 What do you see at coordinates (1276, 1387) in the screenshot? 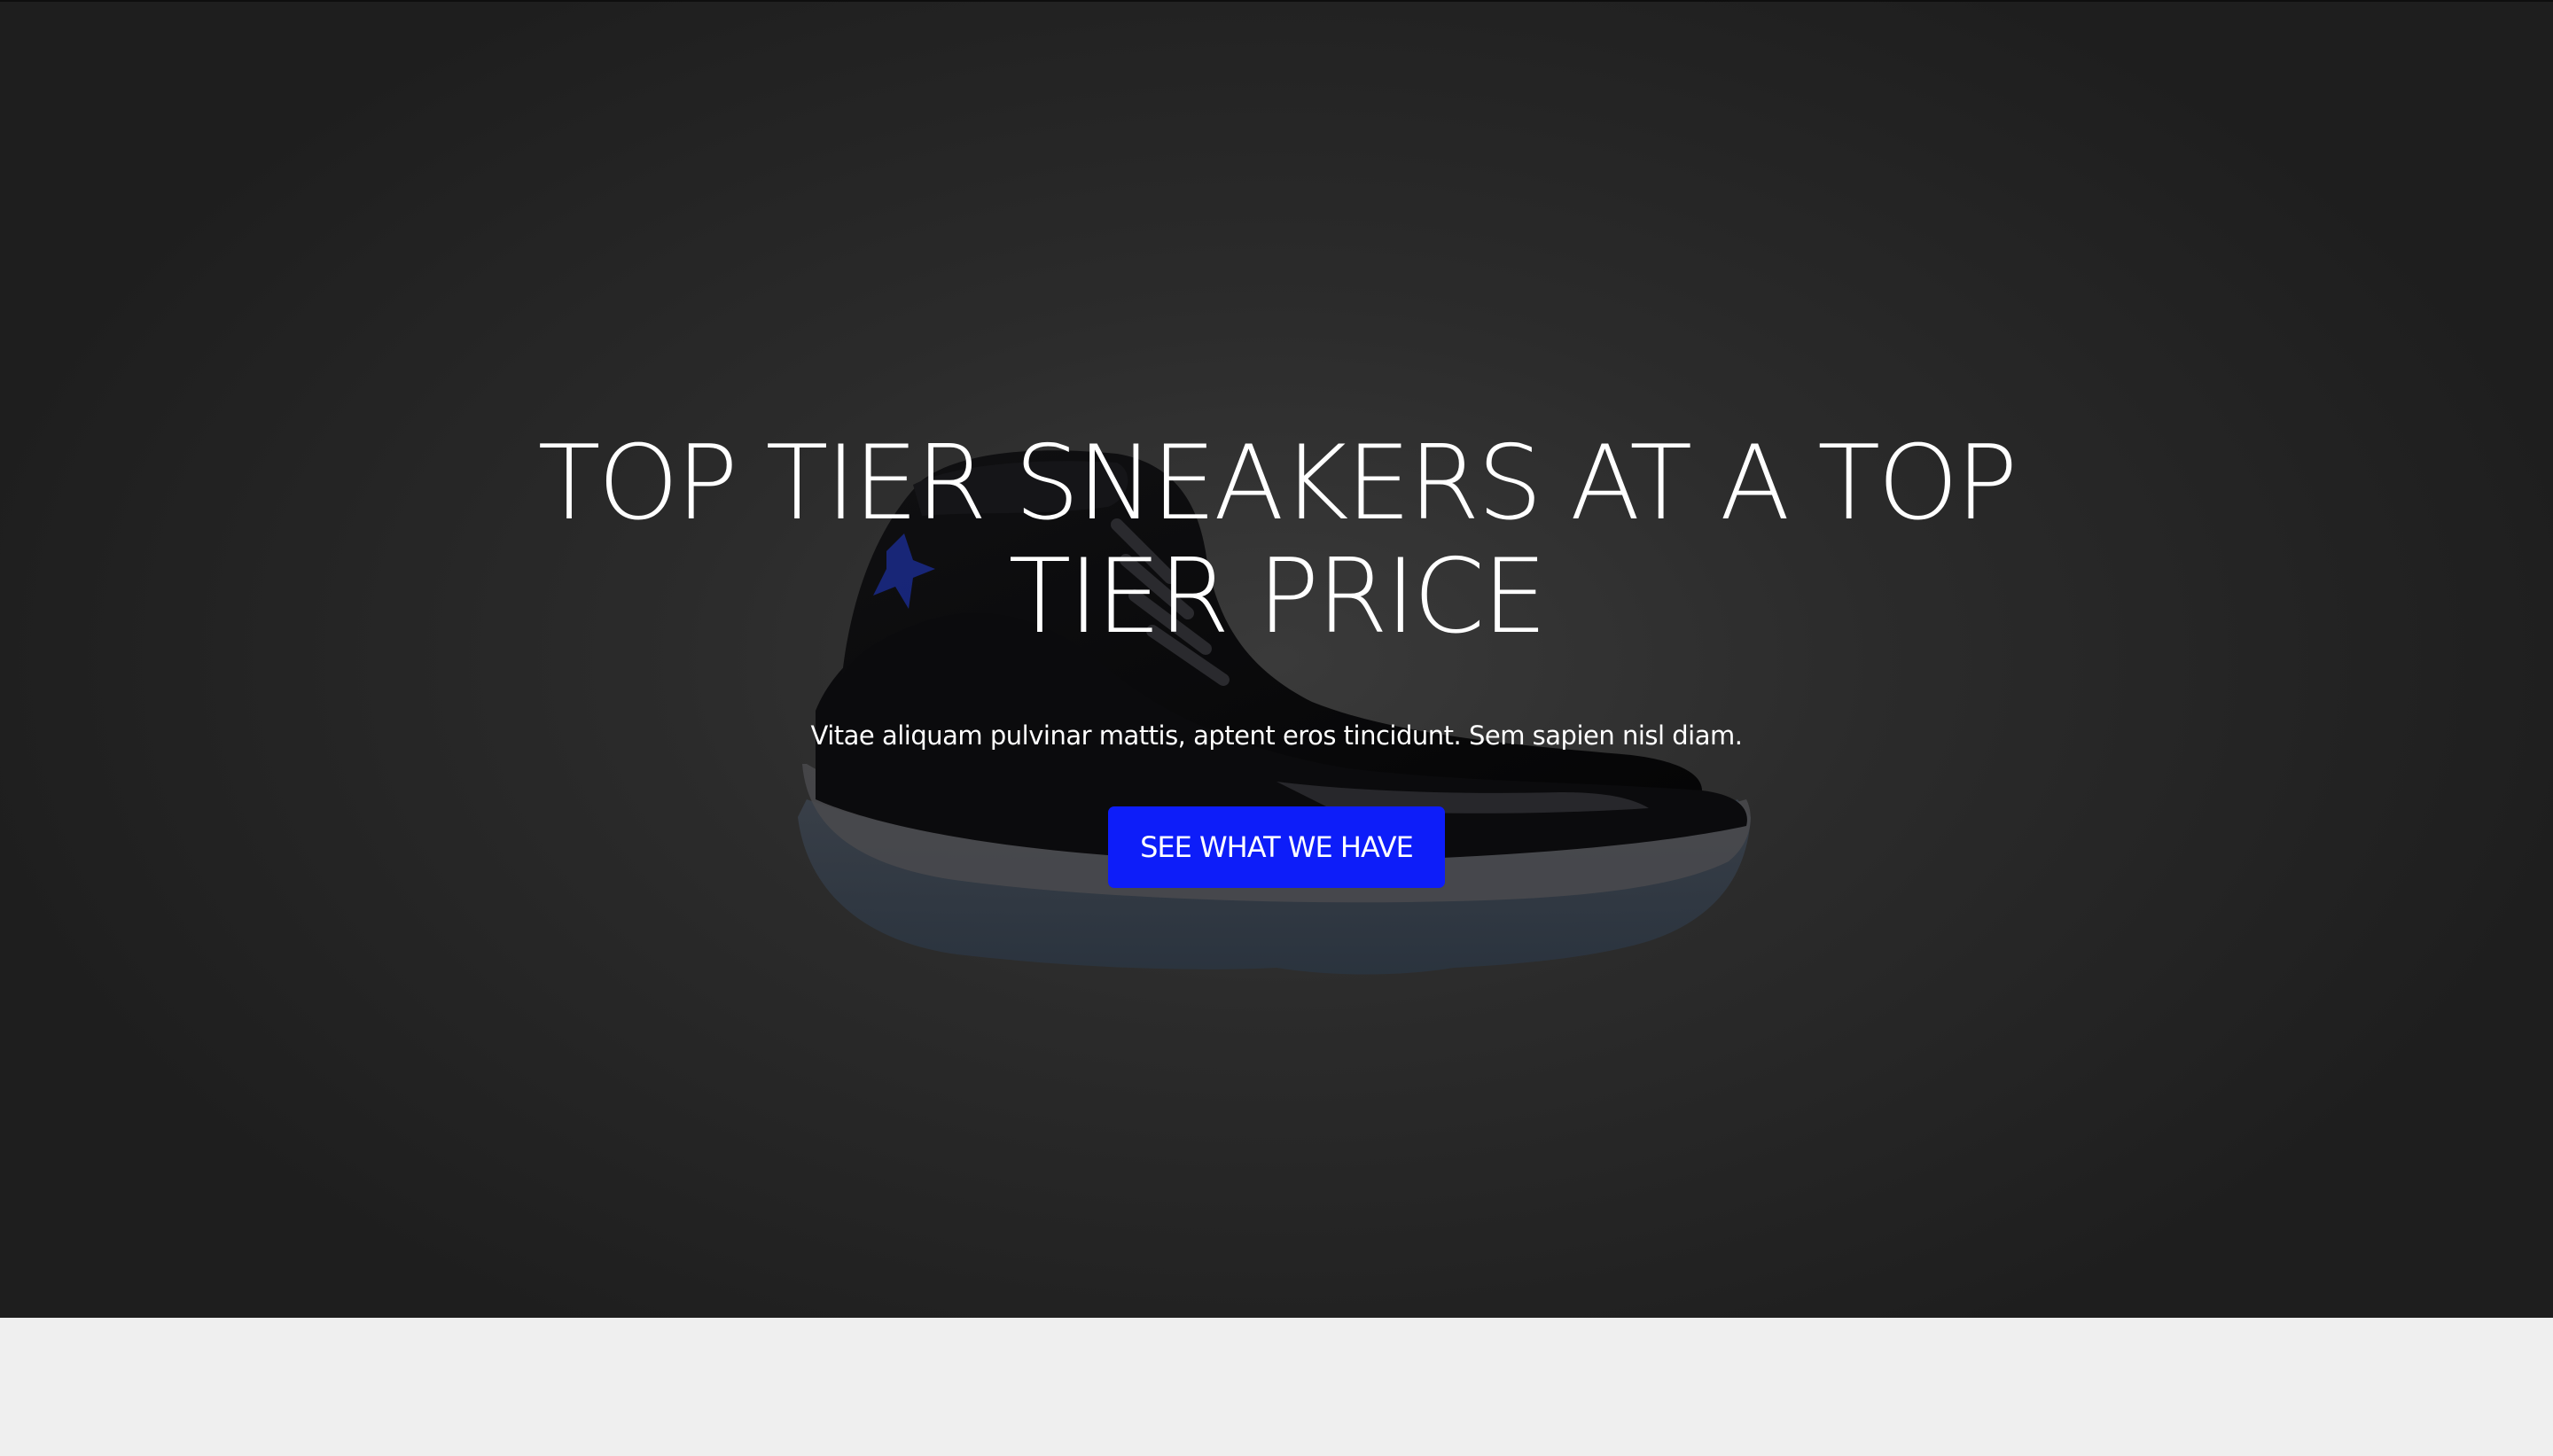
I see `content-section` at bounding box center [1276, 1387].